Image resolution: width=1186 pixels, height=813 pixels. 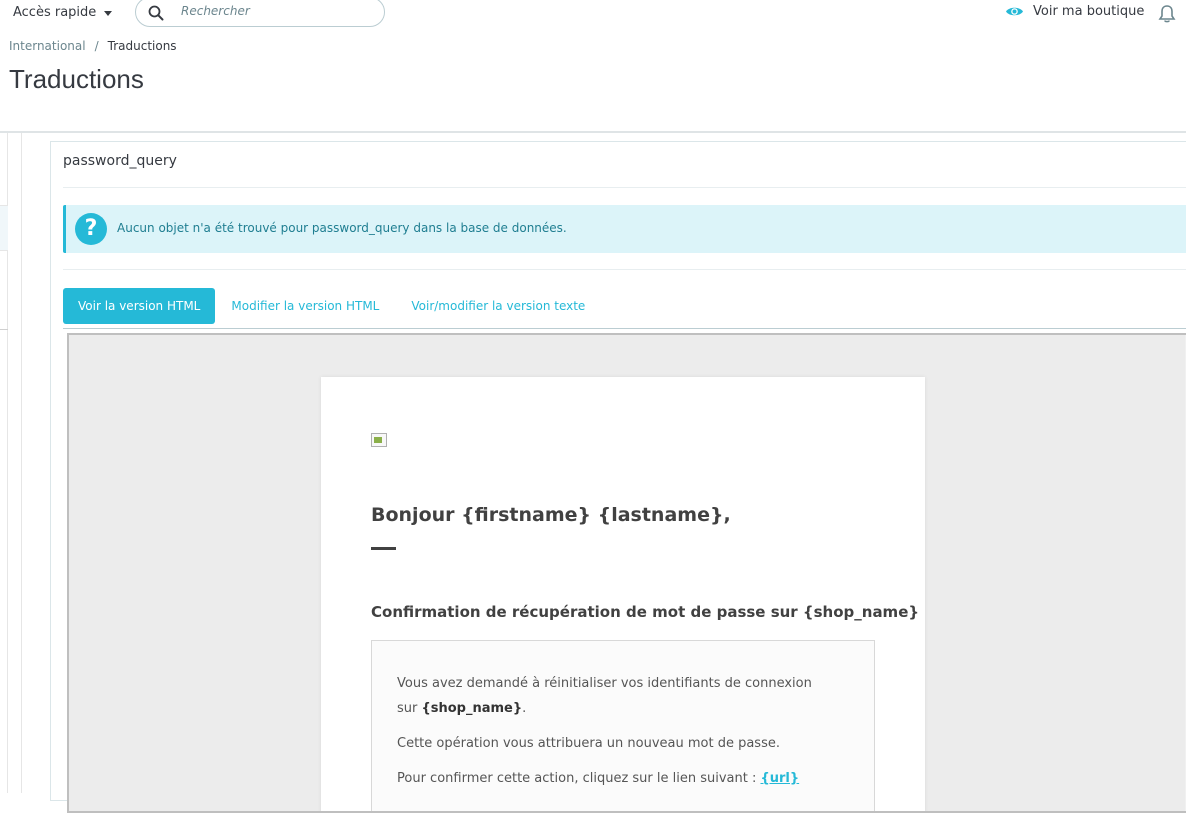 I want to click on email-line-1-end: ., so click(x=524, y=708).